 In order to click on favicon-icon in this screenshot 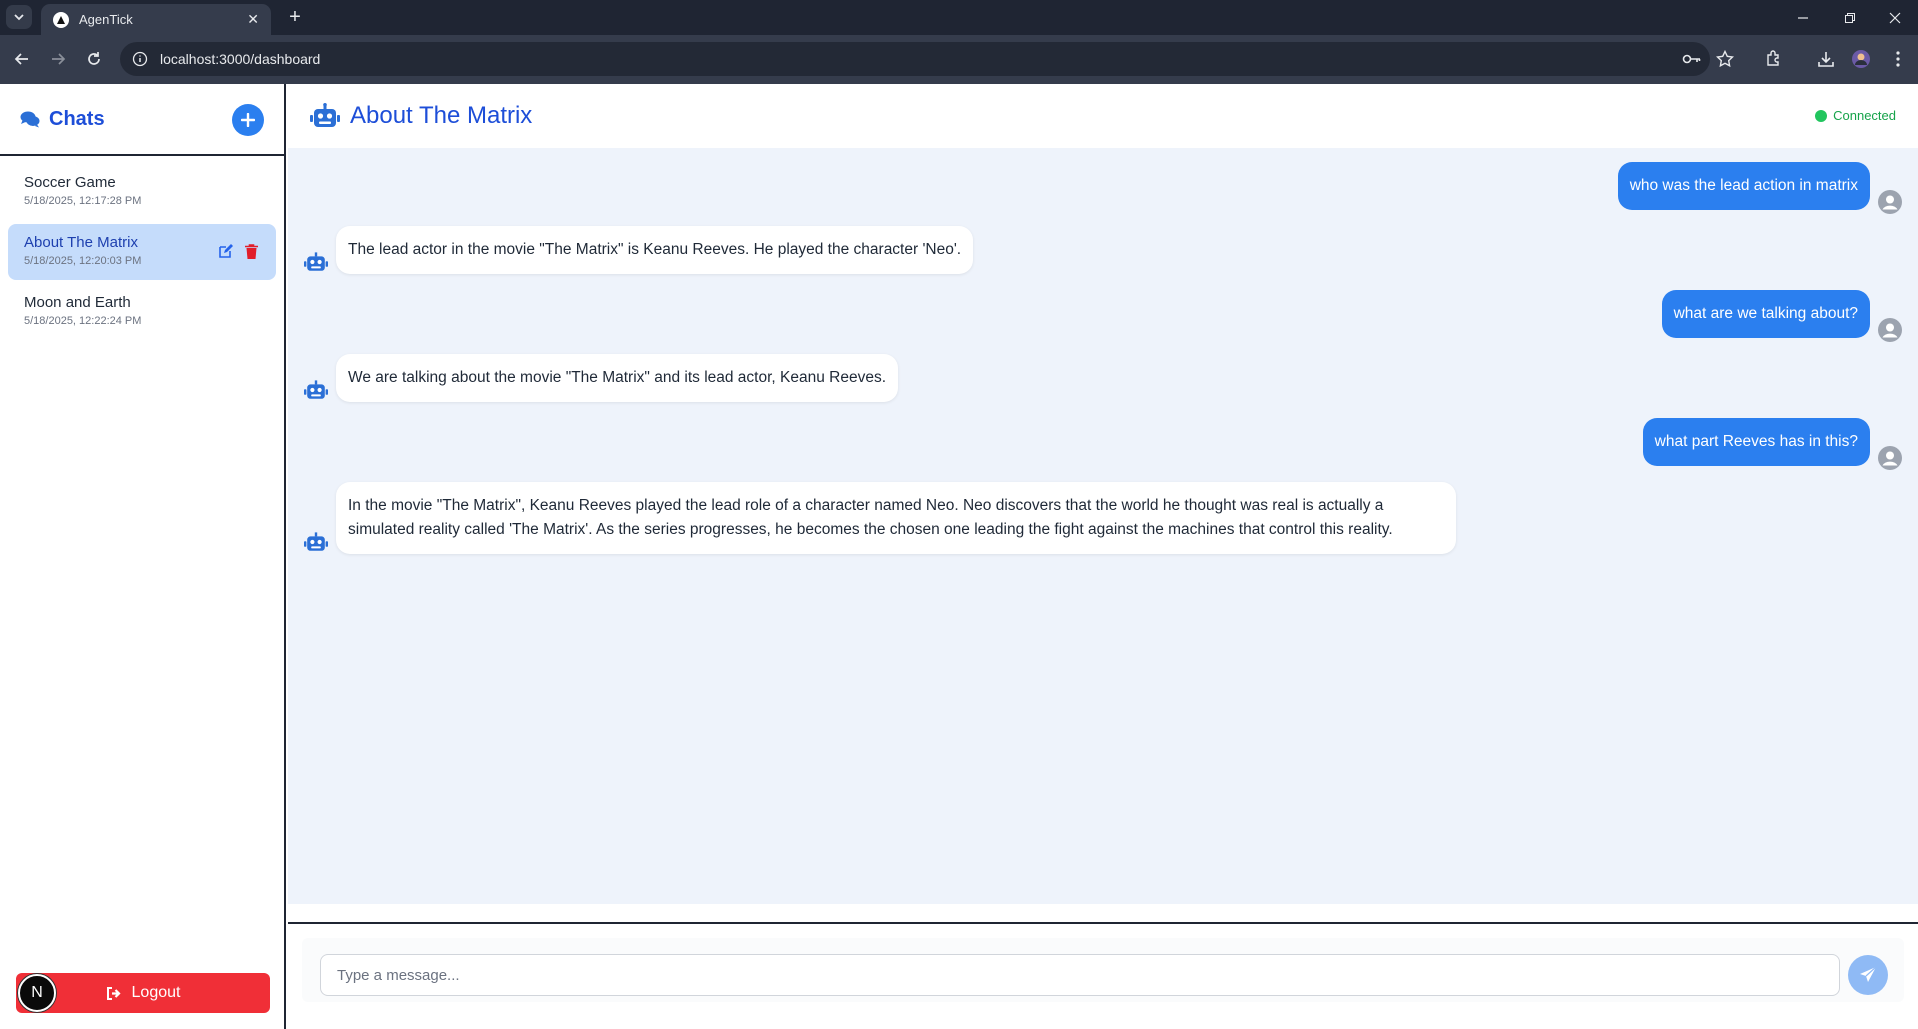, I will do `click(61, 19)`.